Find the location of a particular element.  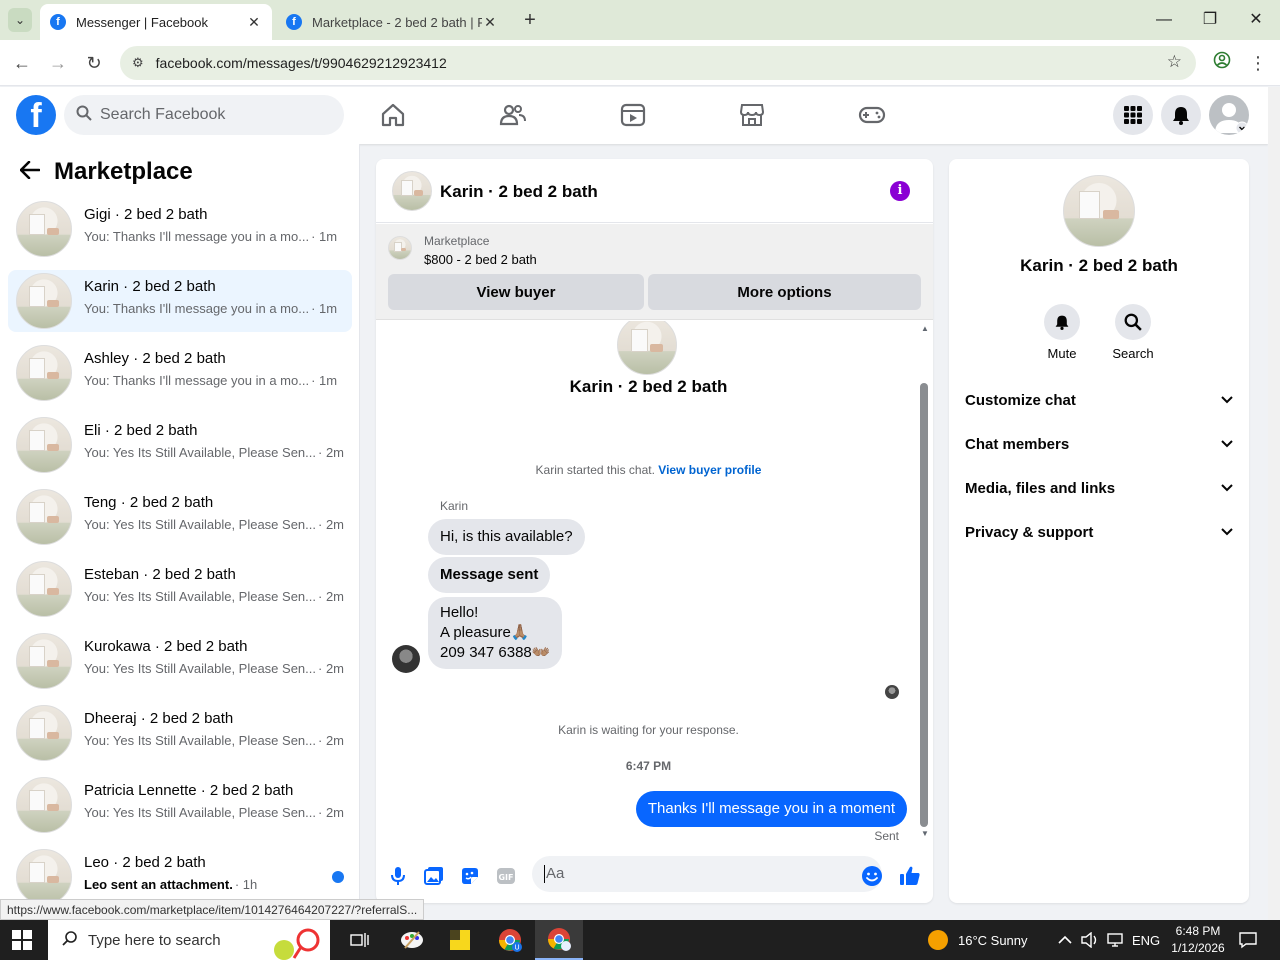

notification-center-icon is located at coordinates (1248, 940).